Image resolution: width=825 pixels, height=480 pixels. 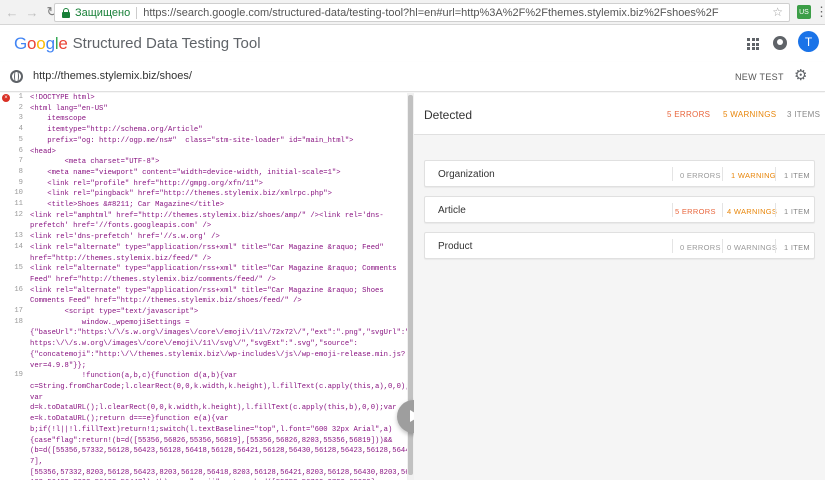 What do you see at coordinates (804, 114) in the screenshot?
I see `total-items: 3 ITEMS` at bounding box center [804, 114].